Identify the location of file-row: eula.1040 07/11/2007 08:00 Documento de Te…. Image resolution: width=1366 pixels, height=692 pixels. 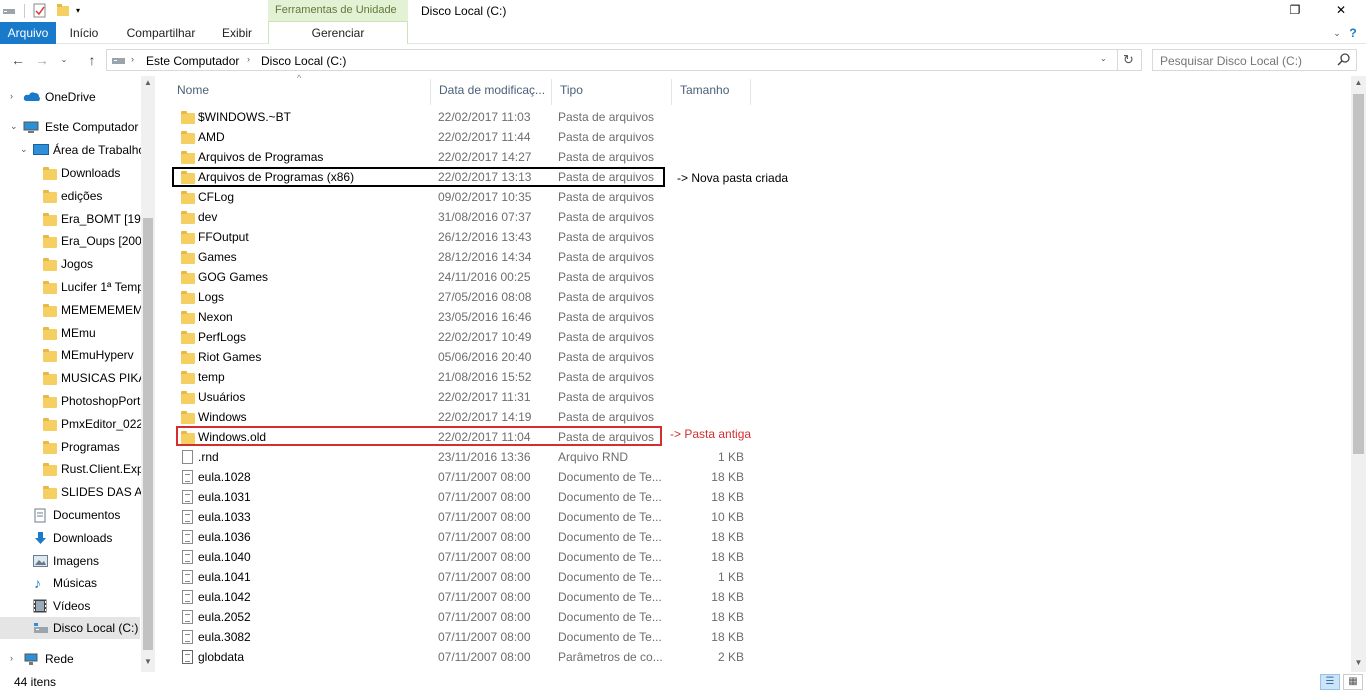
(471, 557).